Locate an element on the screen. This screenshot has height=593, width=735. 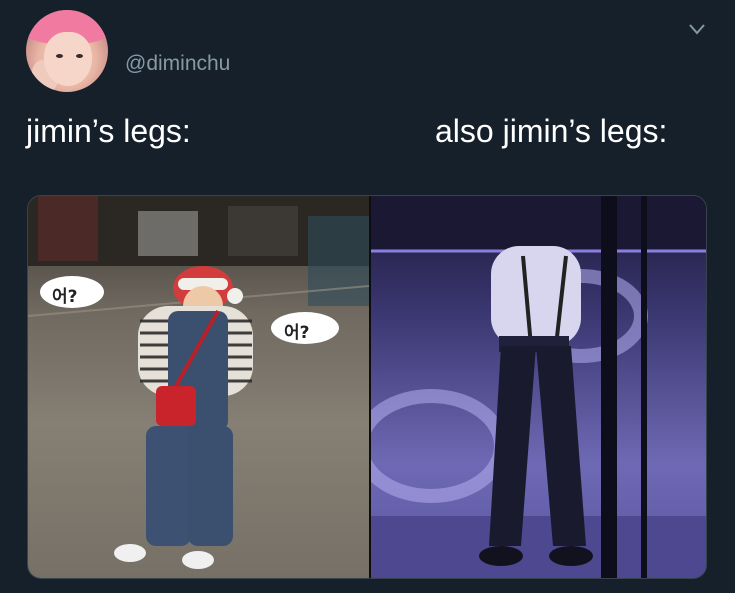
caption-right: also jimin’s legs: is located at coordinates (551, 131).